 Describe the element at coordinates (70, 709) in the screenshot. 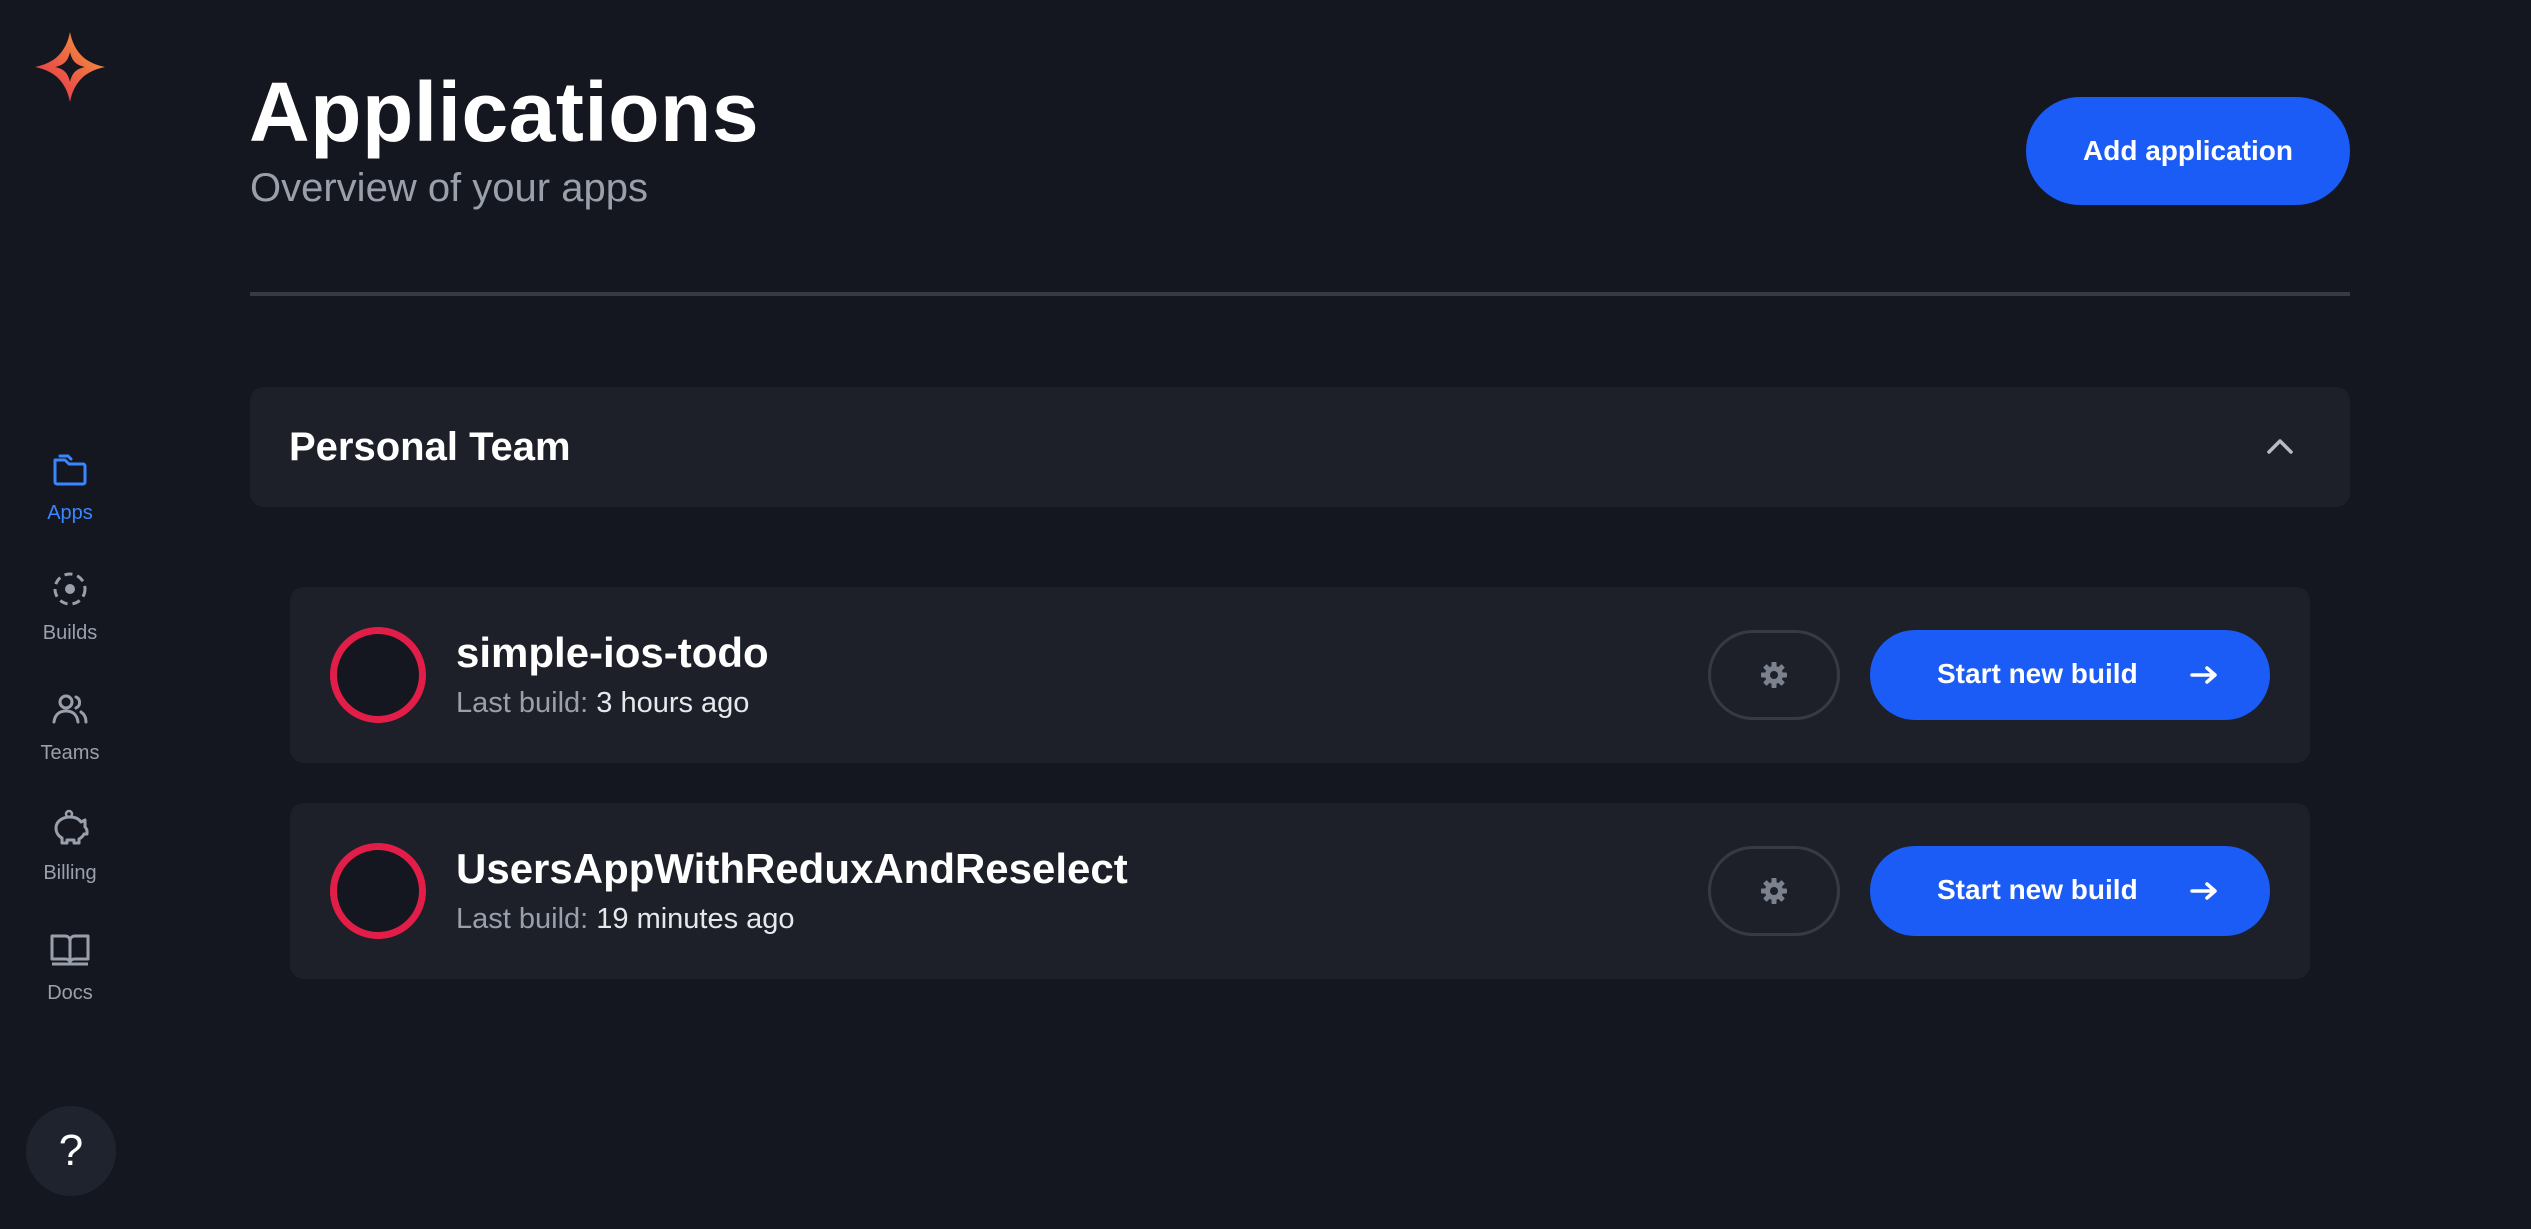

I see `users-icon` at that location.